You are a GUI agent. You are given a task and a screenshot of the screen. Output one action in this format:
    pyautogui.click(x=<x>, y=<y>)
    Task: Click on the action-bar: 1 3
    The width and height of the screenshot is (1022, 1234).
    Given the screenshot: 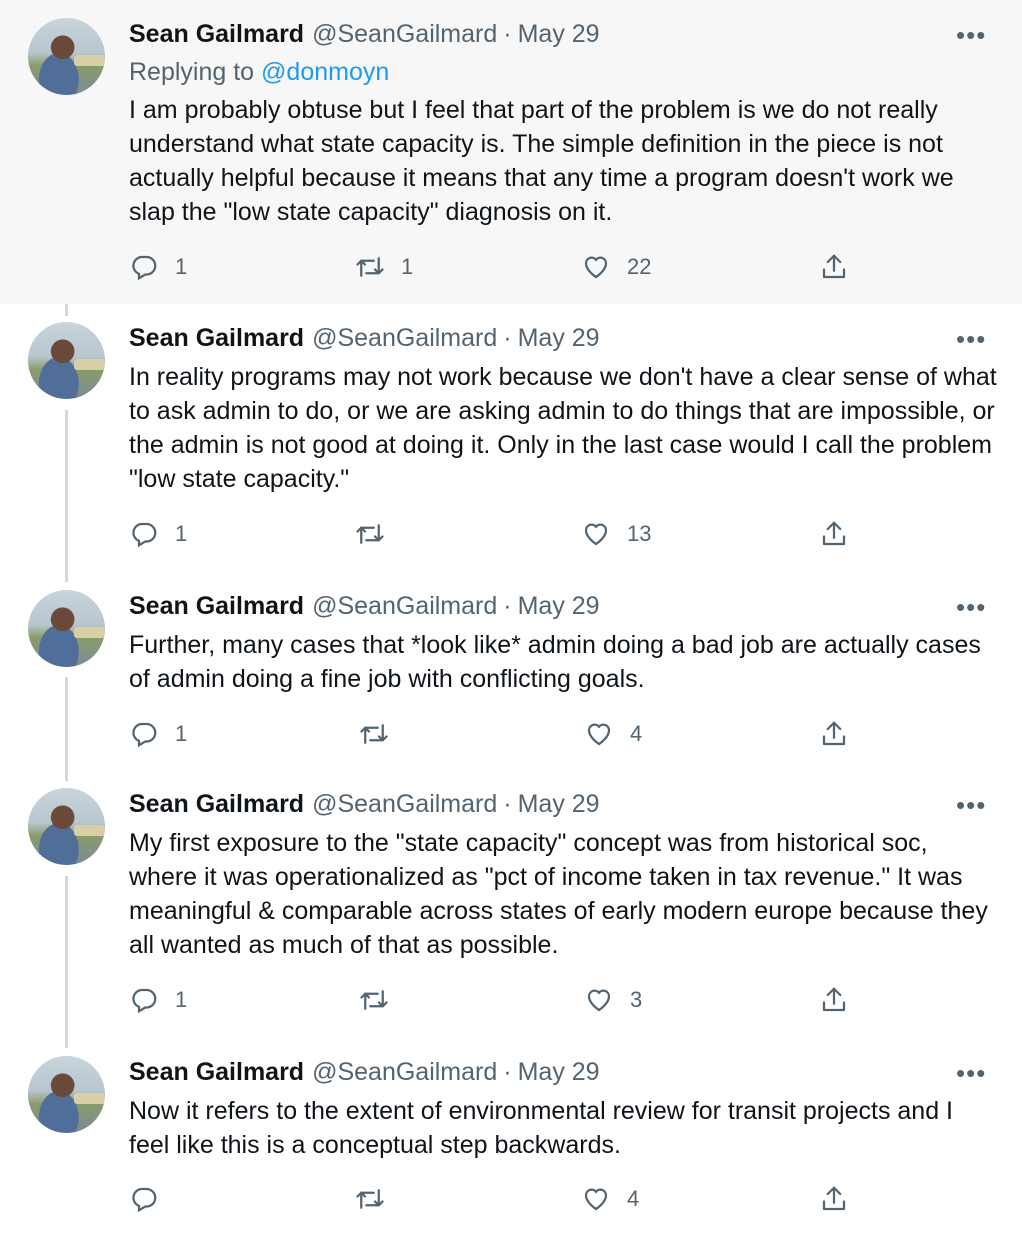 What is the action you would take?
    pyautogui.click(x=494, y=1000)
    